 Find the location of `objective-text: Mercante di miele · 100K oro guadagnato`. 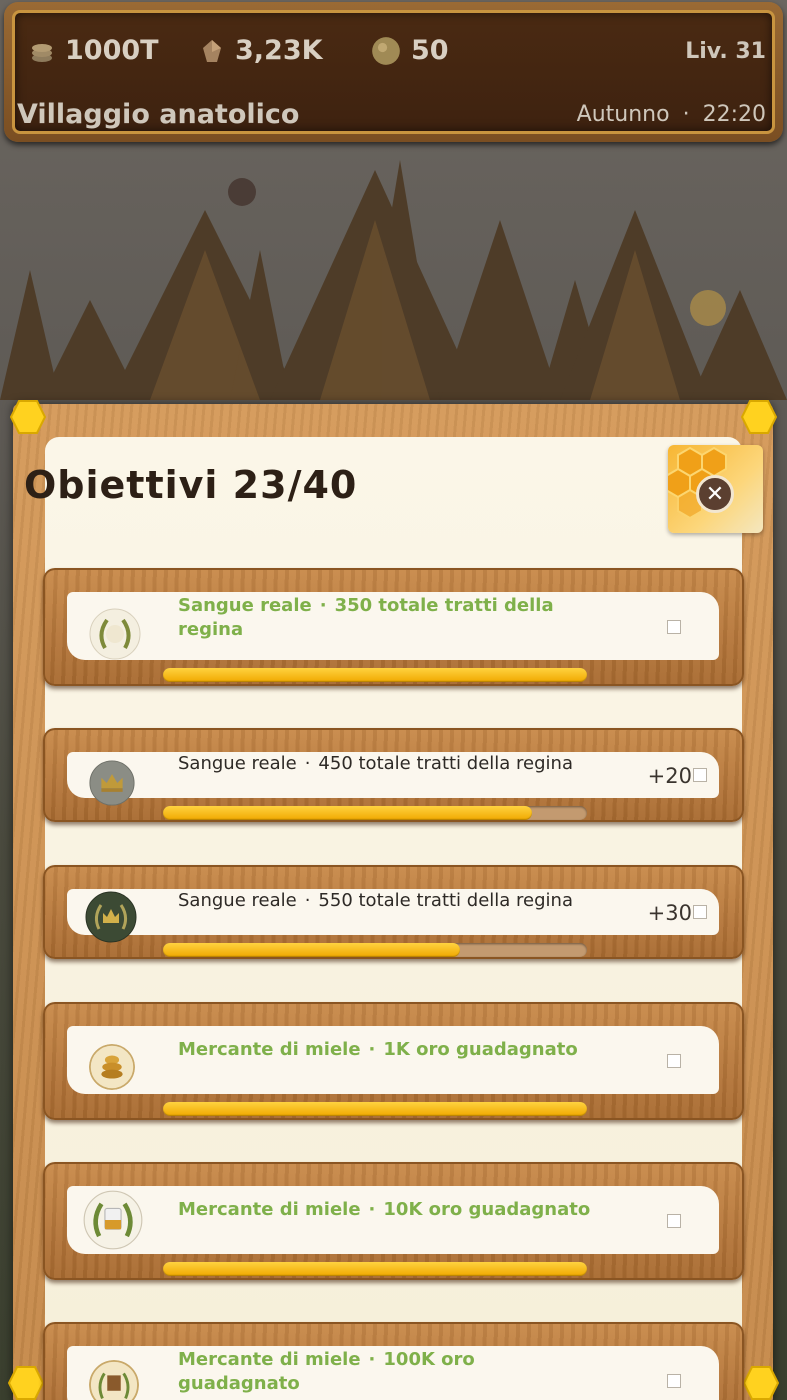

objective-text: Mercante di miele · 100K oro guadagnato is located at coordinates (388, 1372).